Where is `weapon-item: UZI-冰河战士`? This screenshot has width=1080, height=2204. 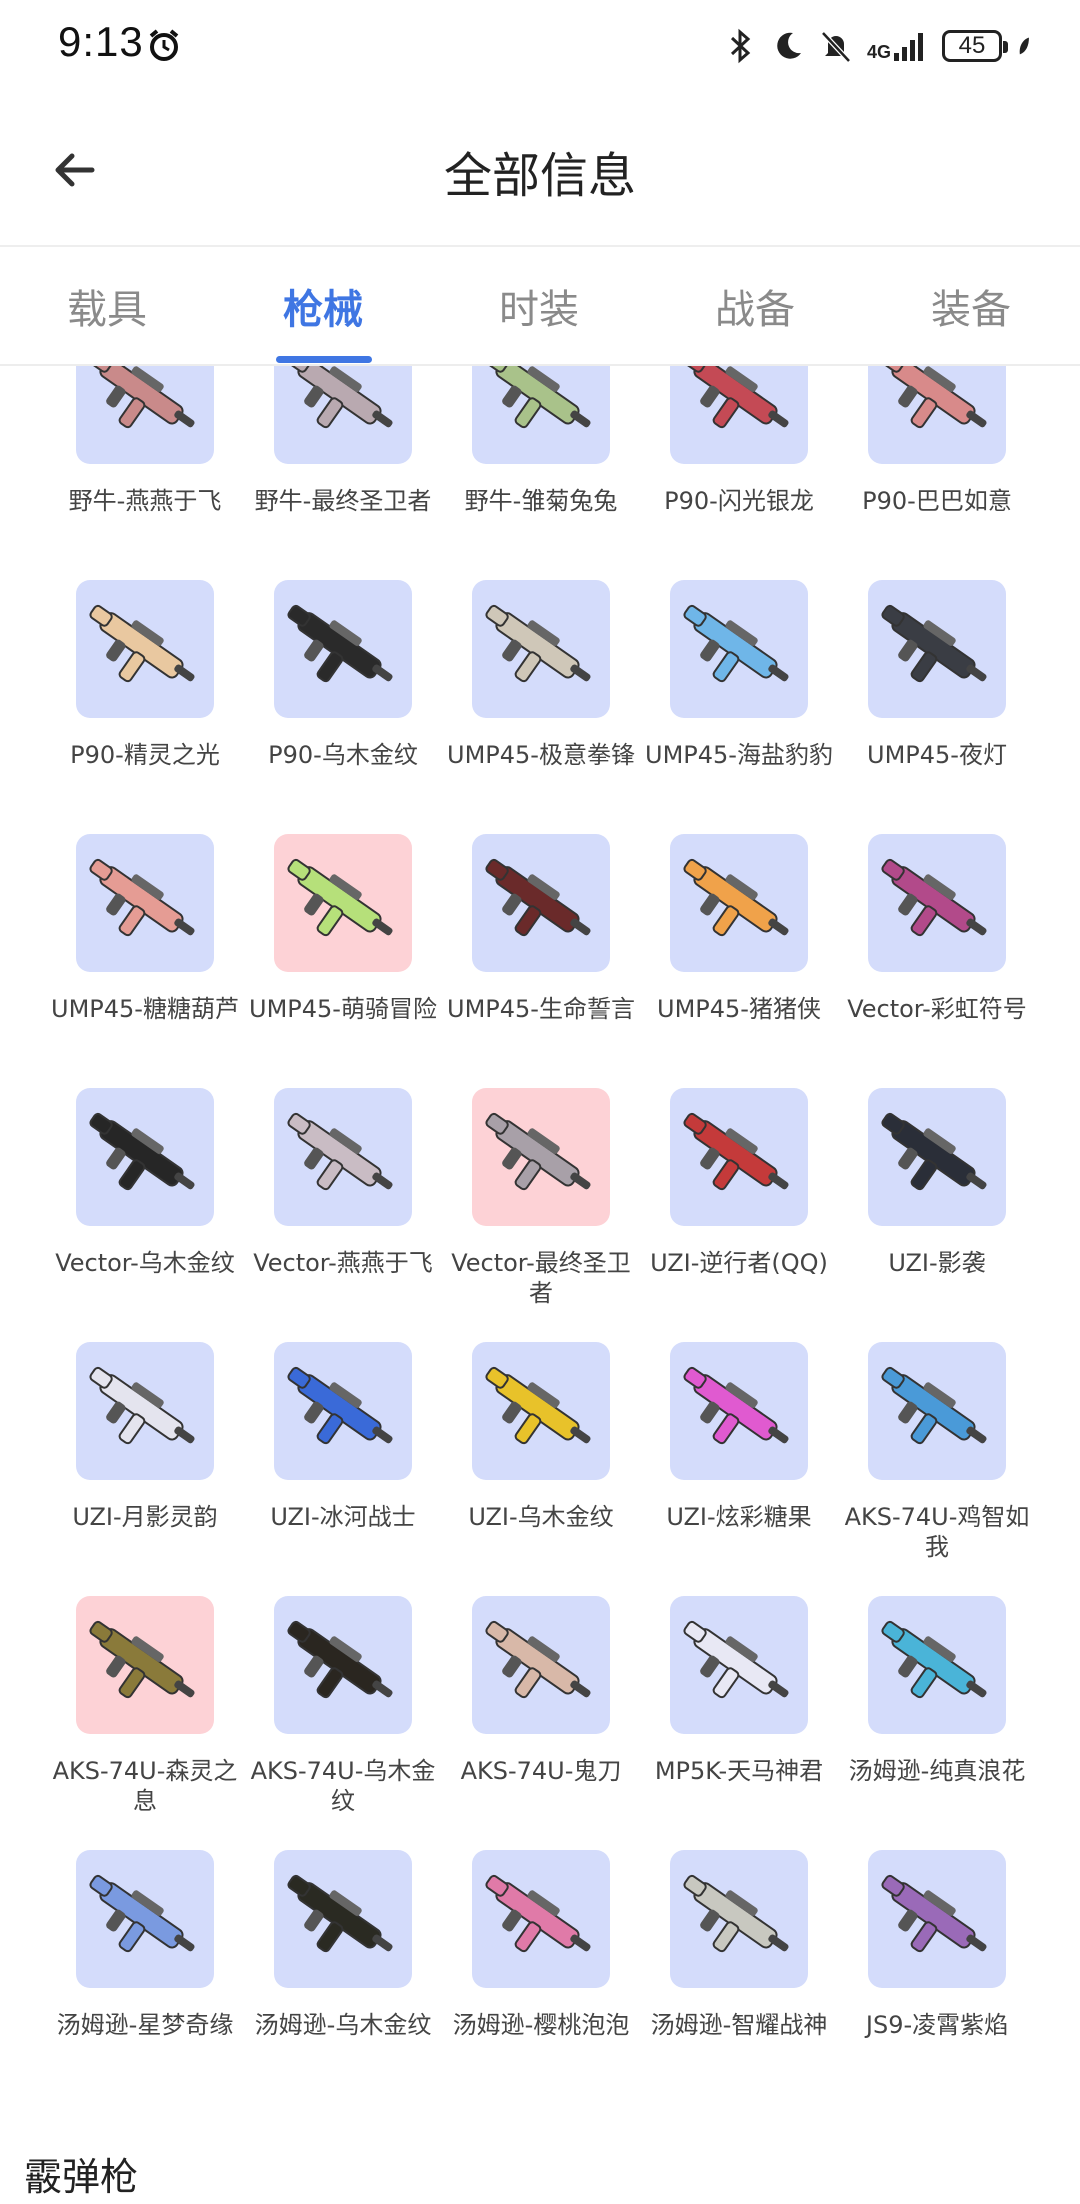 weapon-item: UZI-冰河战士 is located at coordinates (341, 1469).